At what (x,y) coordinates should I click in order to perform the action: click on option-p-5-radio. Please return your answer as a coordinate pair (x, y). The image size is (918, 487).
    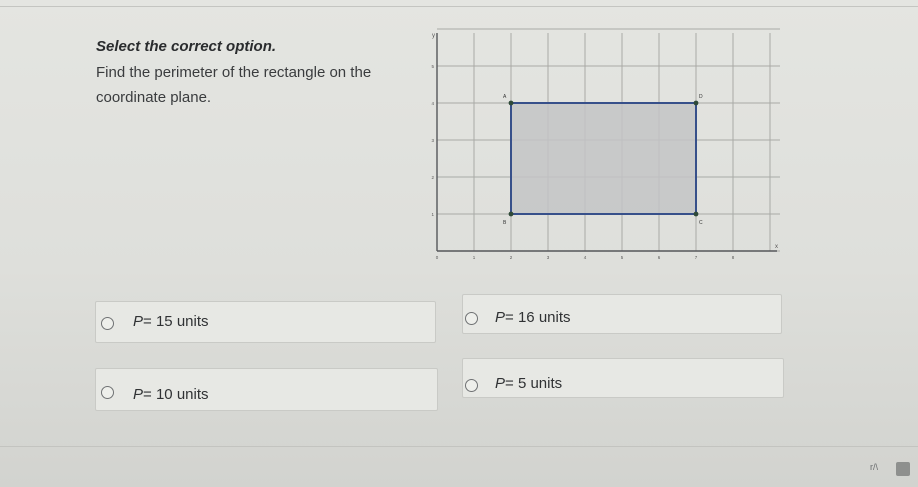
    Looking at the image, I should click on (471, 385).